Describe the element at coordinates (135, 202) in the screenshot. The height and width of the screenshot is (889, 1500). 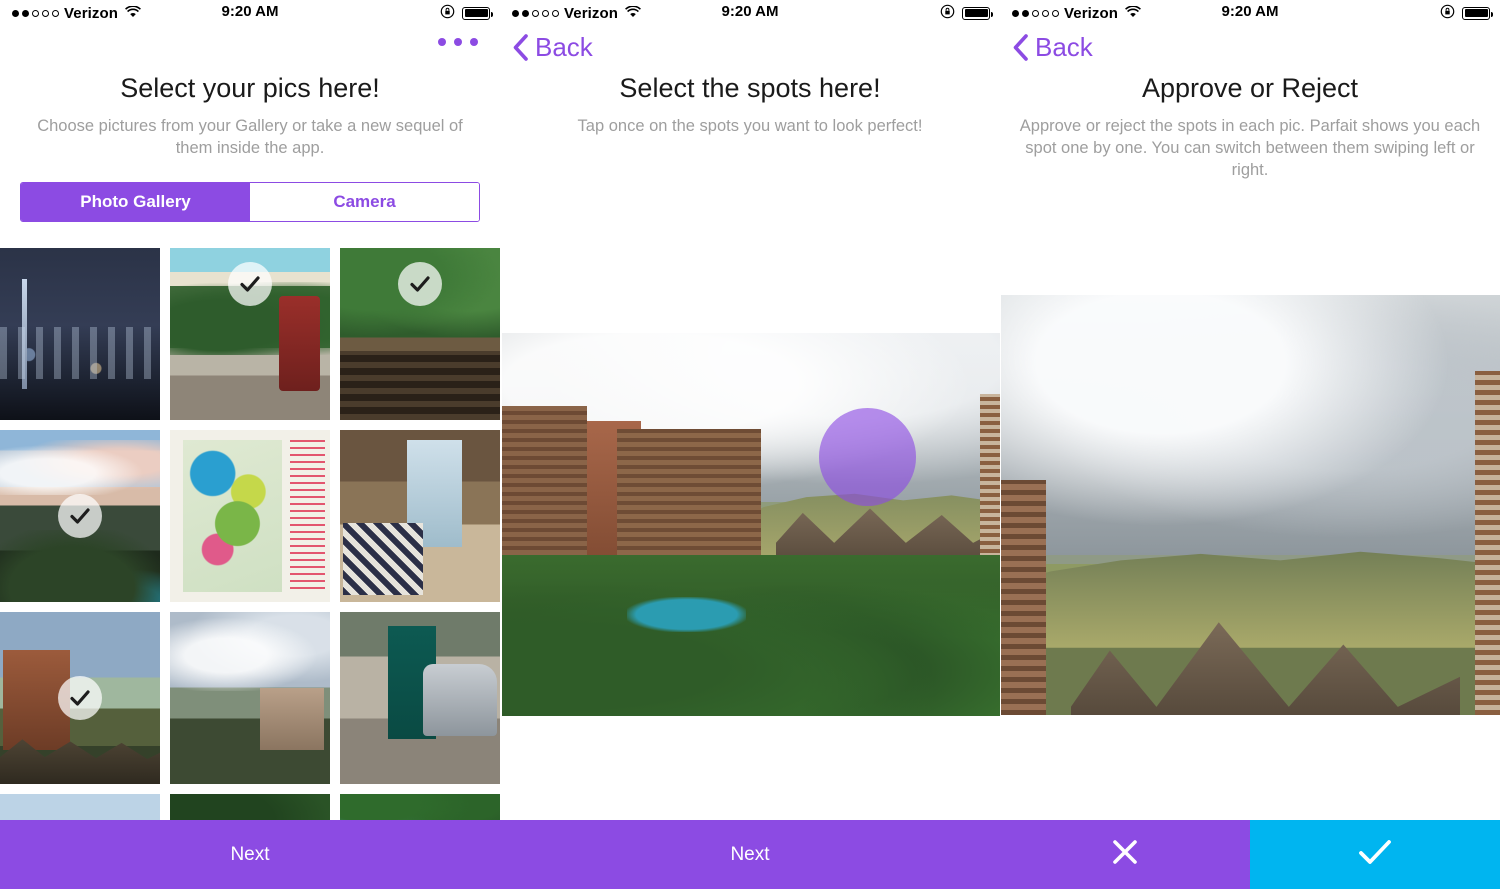
I see `tab-photo-gallery: Photo Gallery` at that location.